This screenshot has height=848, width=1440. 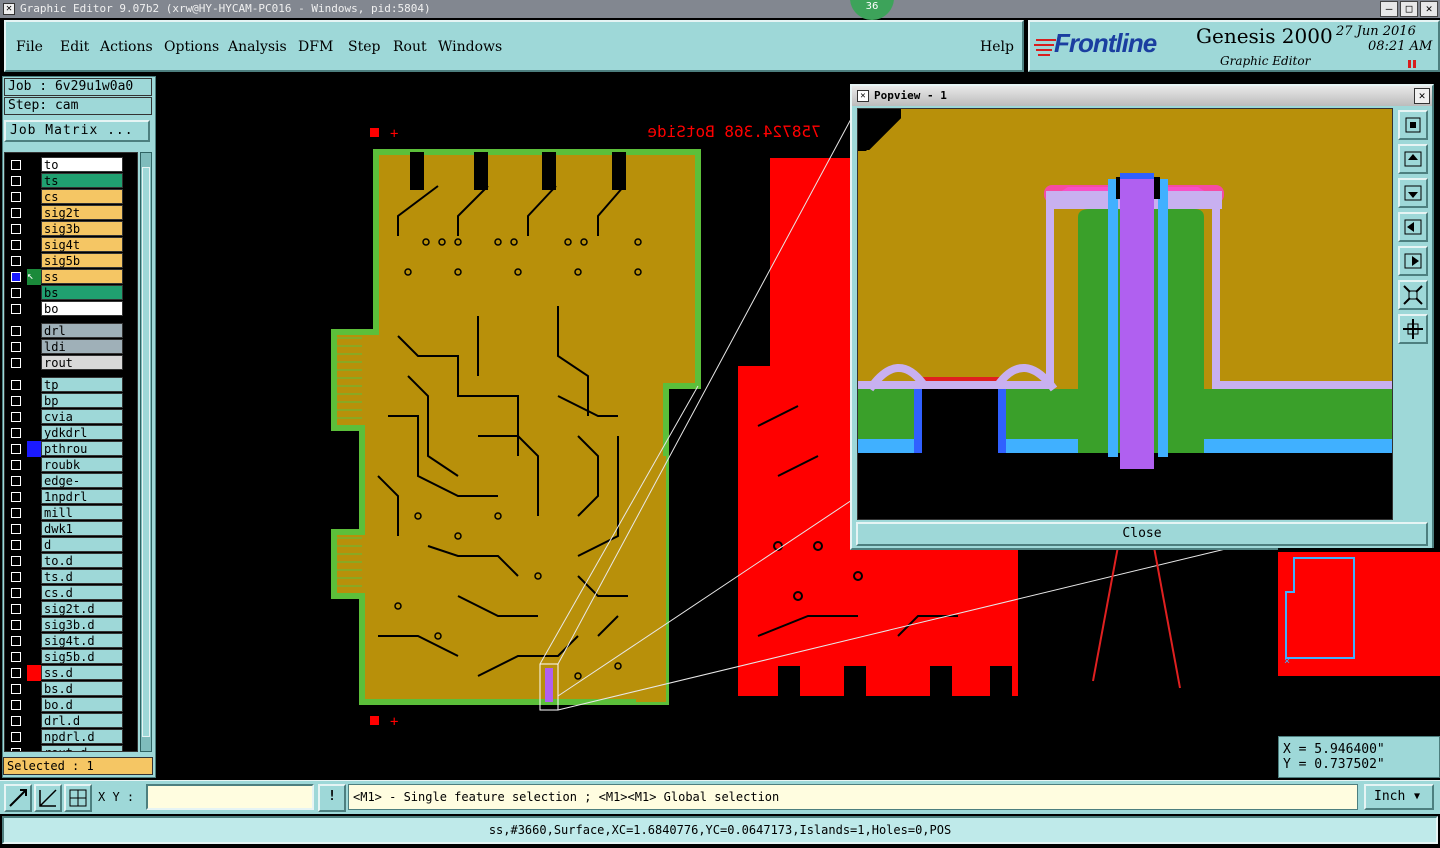 What do you see at coordinates (71, 561) in the screenshot?
I see `layer-row: to.d` at bounding box center [71, 561].